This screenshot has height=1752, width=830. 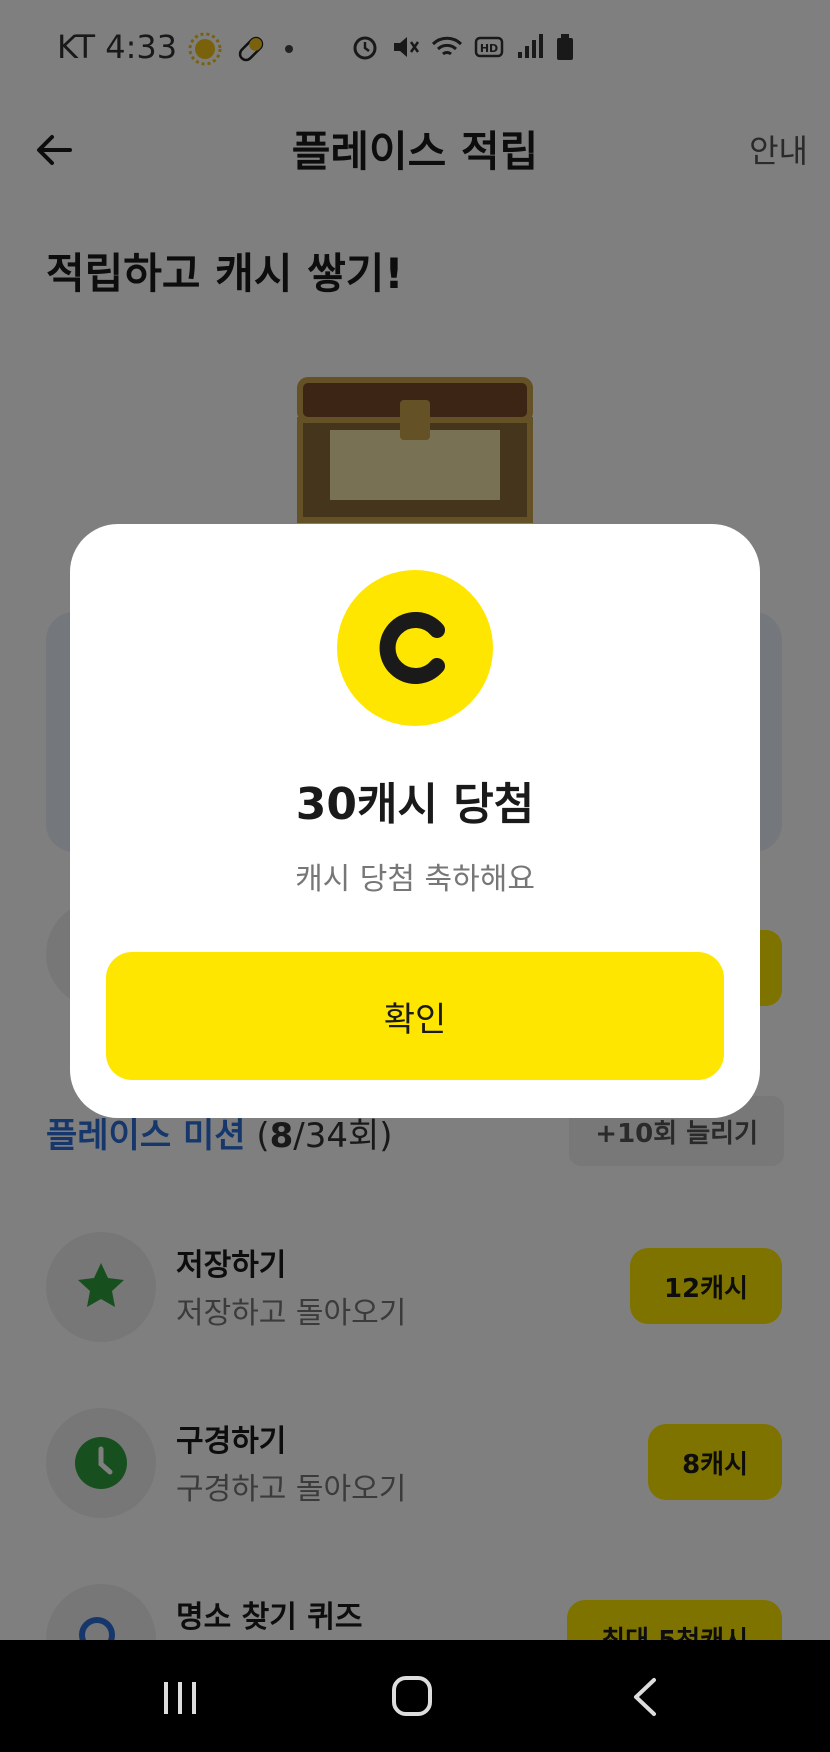 I want to click on system-nav-bar, so click(x=415, y=1696).